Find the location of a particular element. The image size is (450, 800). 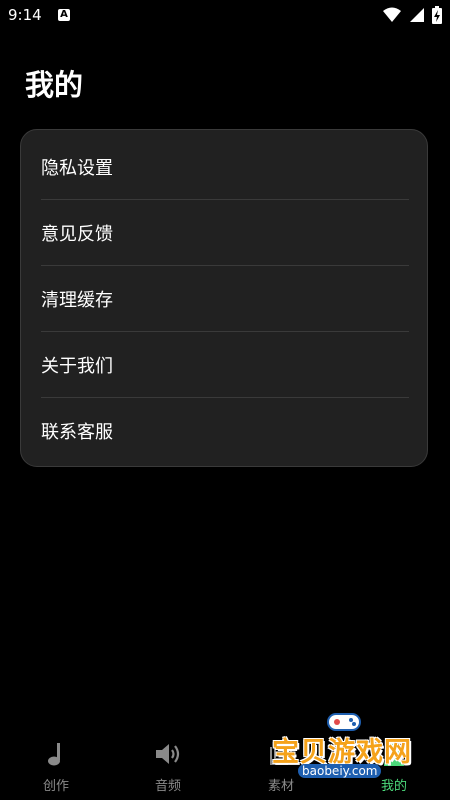

menu-item-label: 意见反馈 is located at coordinates (77, 234).